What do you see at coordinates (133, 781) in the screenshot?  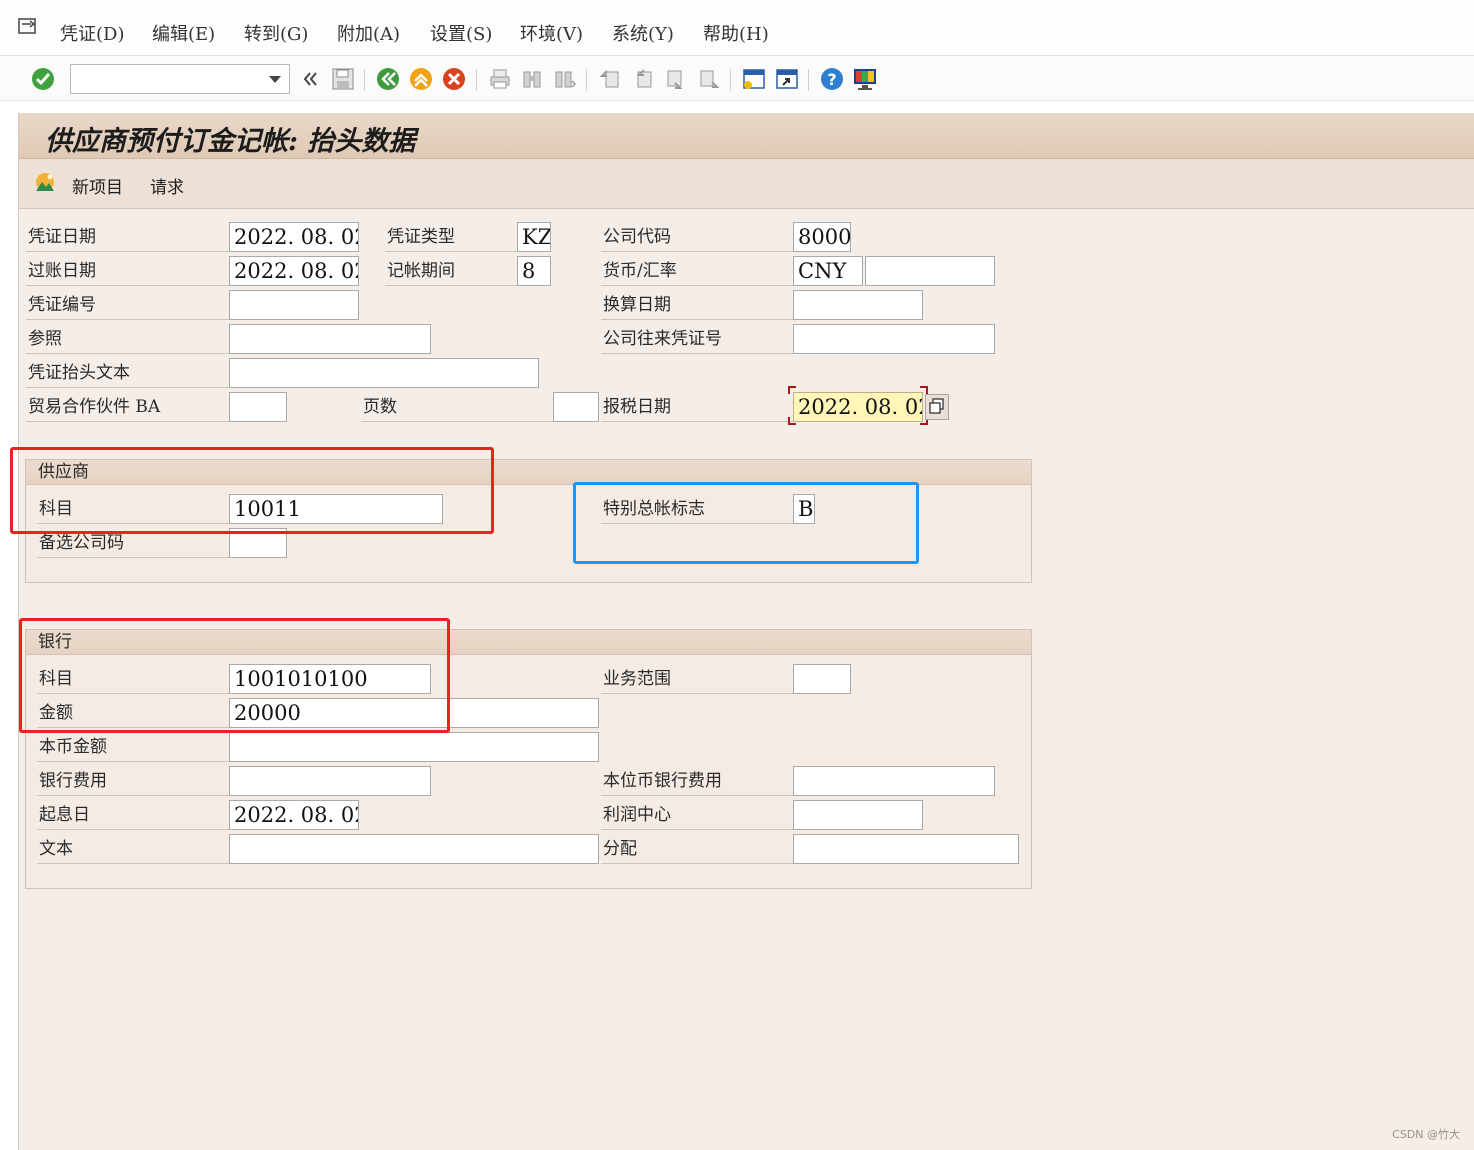 I see `bank-charges-label: 银行费用` at bounding box center [133, 781].